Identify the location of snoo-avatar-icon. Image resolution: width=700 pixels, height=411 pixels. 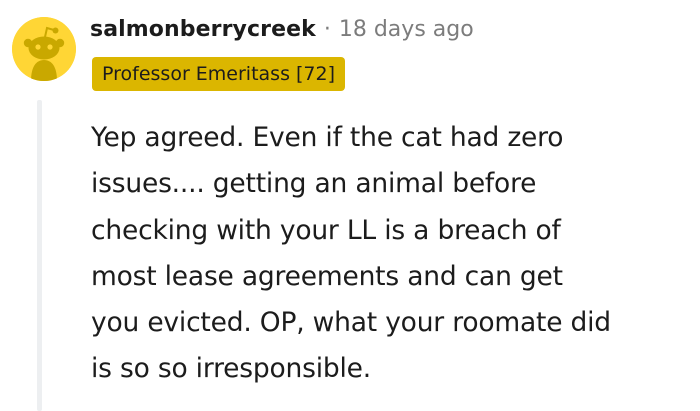
(44, 49).